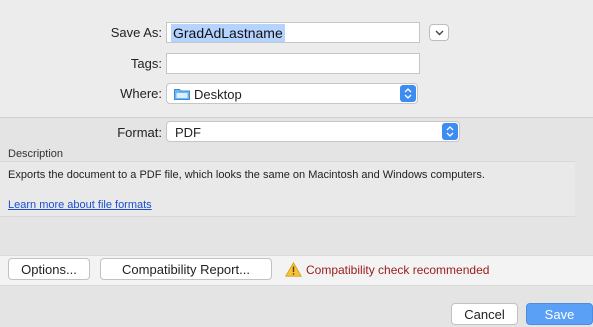 Image resolution: width=593 pixels, height=327 pixels. Describe the element at coordinates (313, 131) in the screenshot. I see `format-popup: PDF` at that location.